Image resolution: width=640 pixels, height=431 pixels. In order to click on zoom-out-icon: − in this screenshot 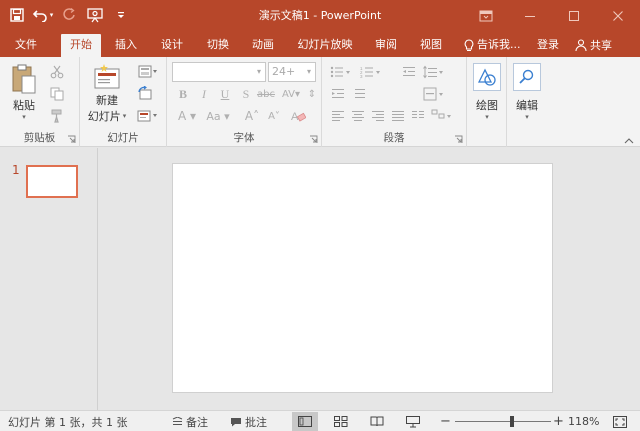, I will do `click(445, 421)`.